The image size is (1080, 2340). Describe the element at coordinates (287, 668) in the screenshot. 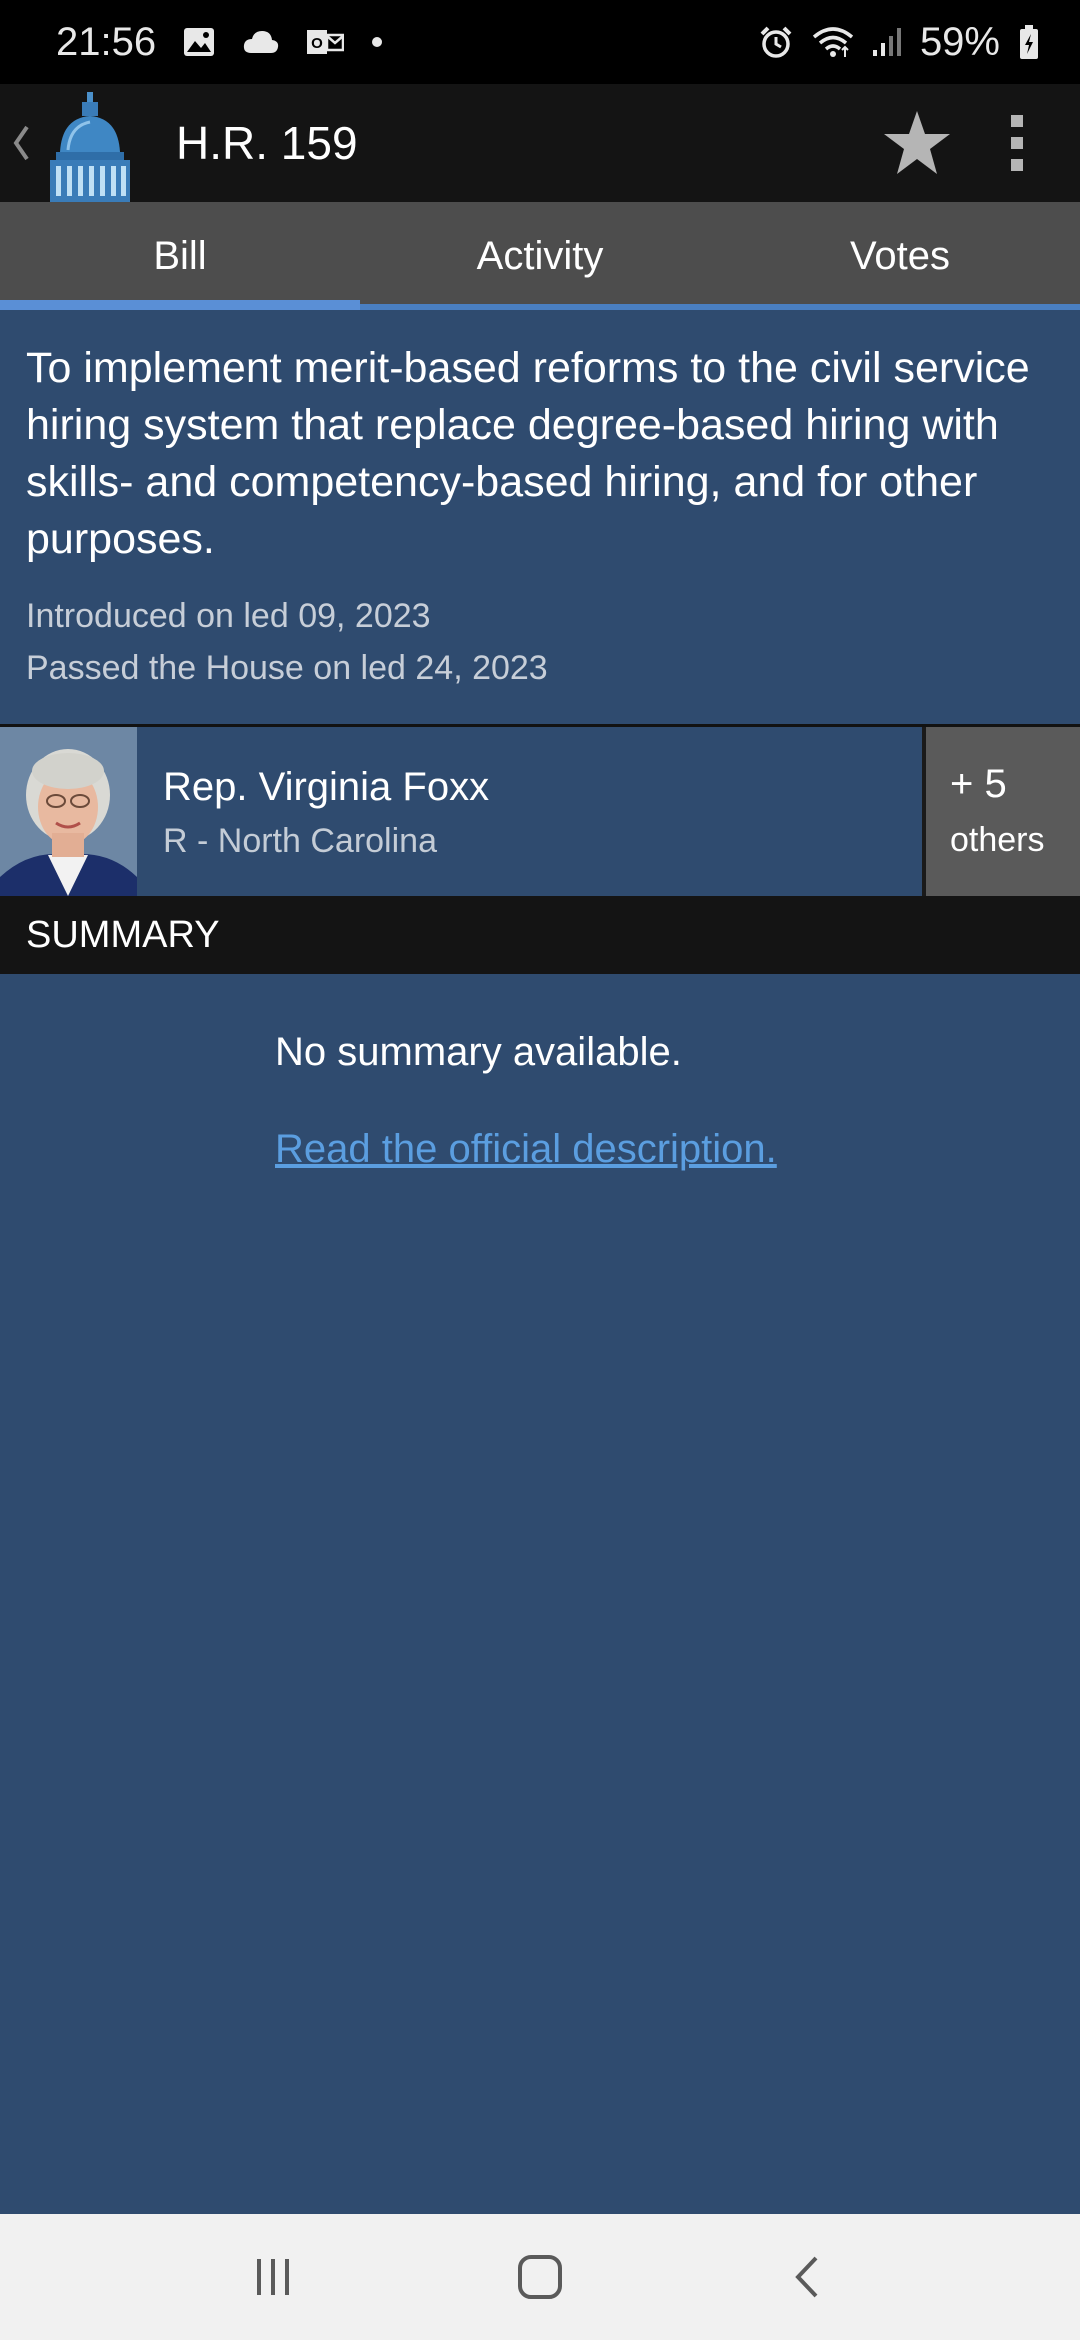

I see `passed-date: Passed the House on led 24, 2023` at that location.